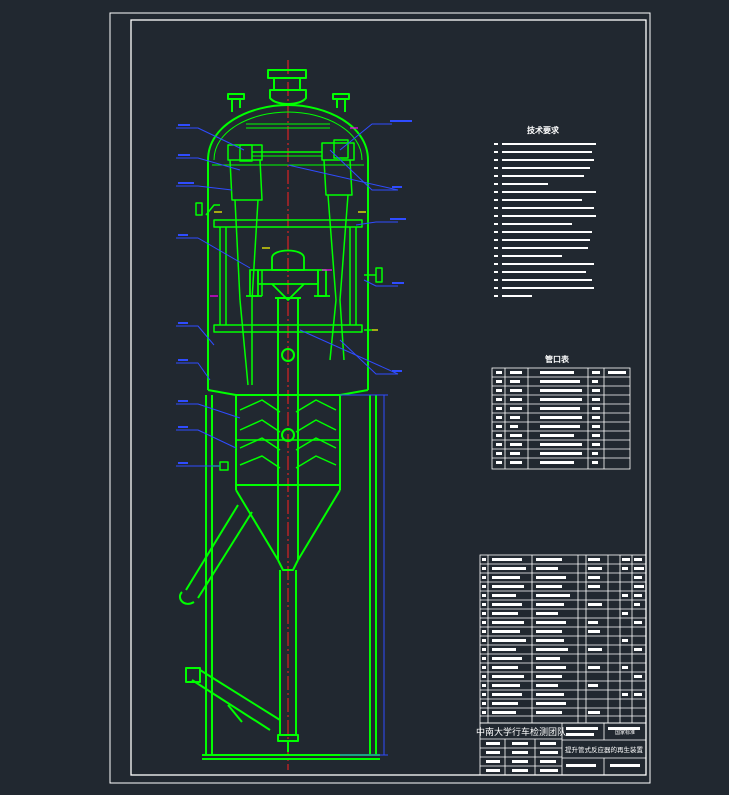  Describe the element at coordinates (563, 639) in the screenshot. I see `parts-list` at that location.